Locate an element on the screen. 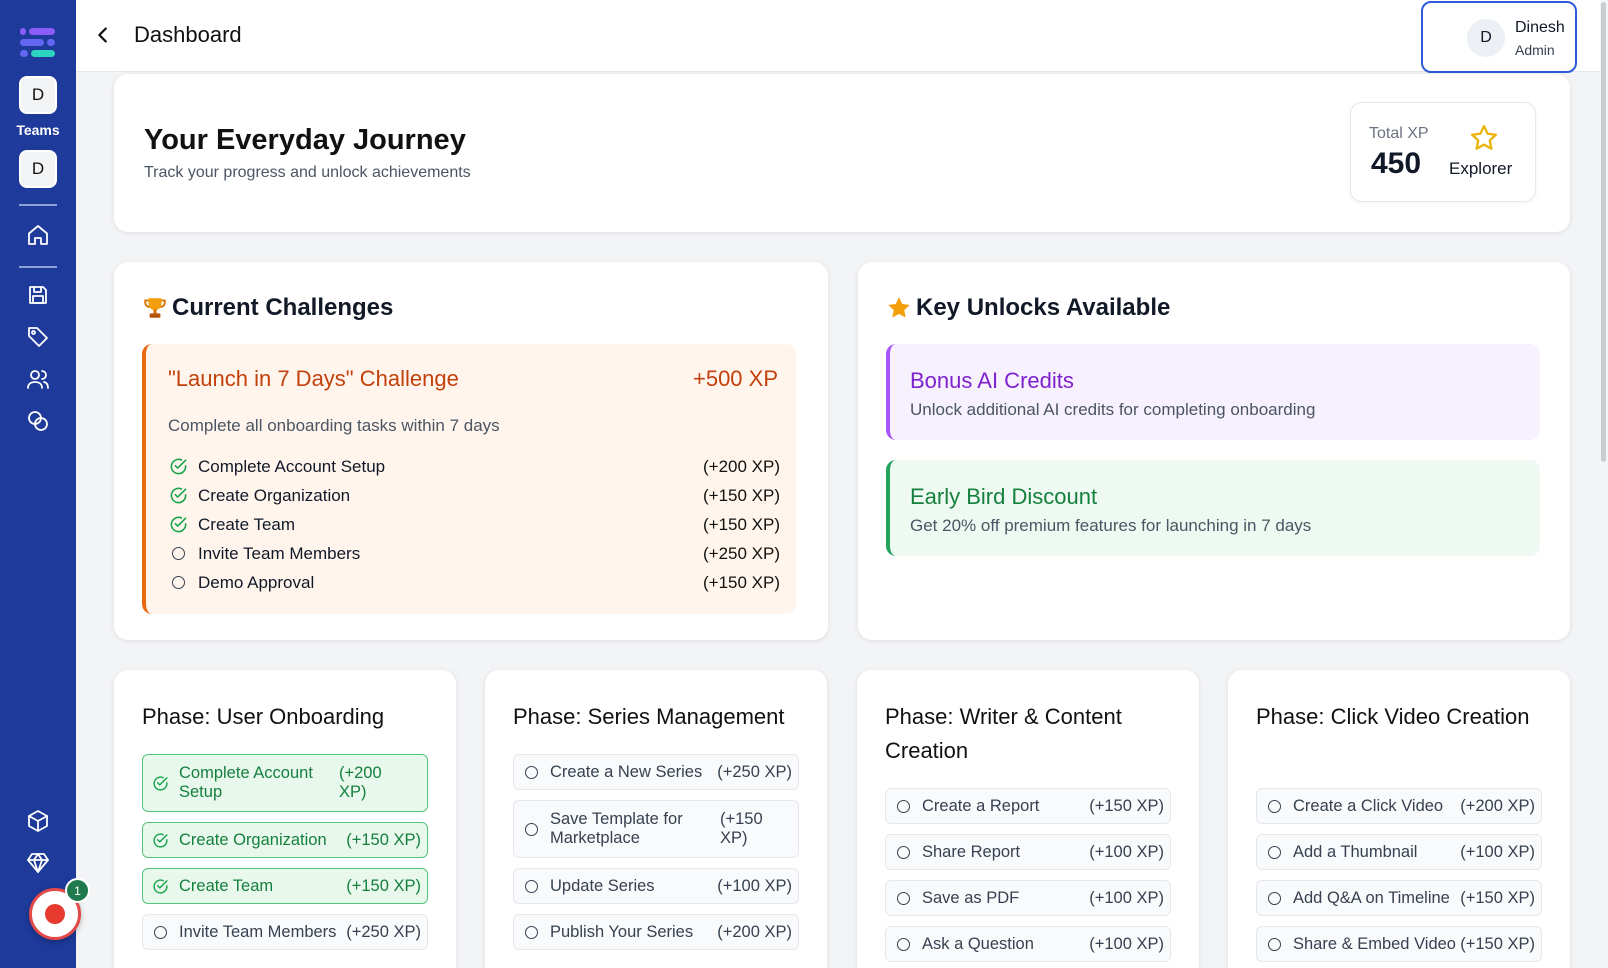 The width and height of the screenshot is (1608, 968). tag-icon is located at coordinates (38, 337).